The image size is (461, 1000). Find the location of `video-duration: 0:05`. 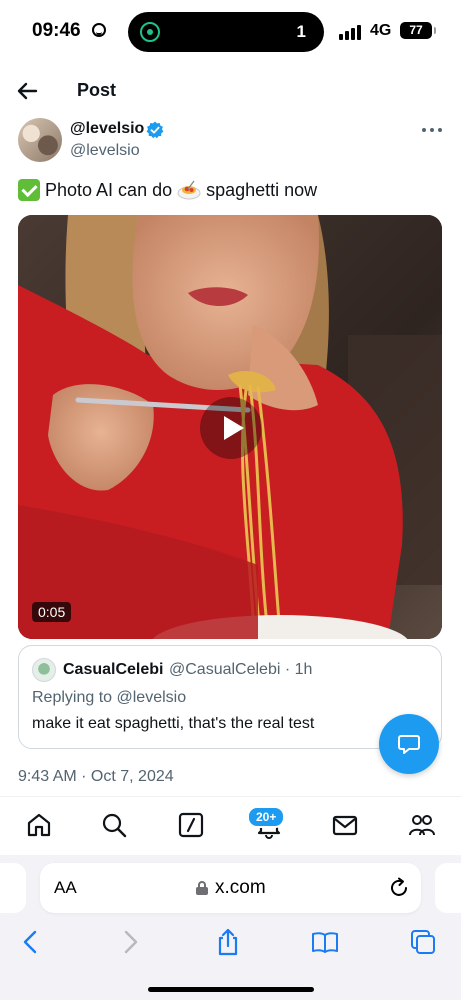

video-duration: 0:05 is located at coordinates (52, 612).